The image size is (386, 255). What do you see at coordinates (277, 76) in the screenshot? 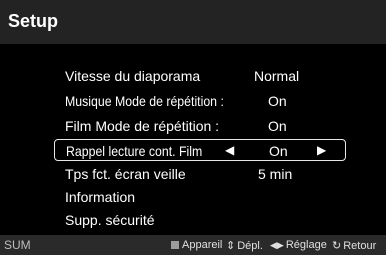
I see `menu-item-value: Normal` at bounding box center [277, 76].